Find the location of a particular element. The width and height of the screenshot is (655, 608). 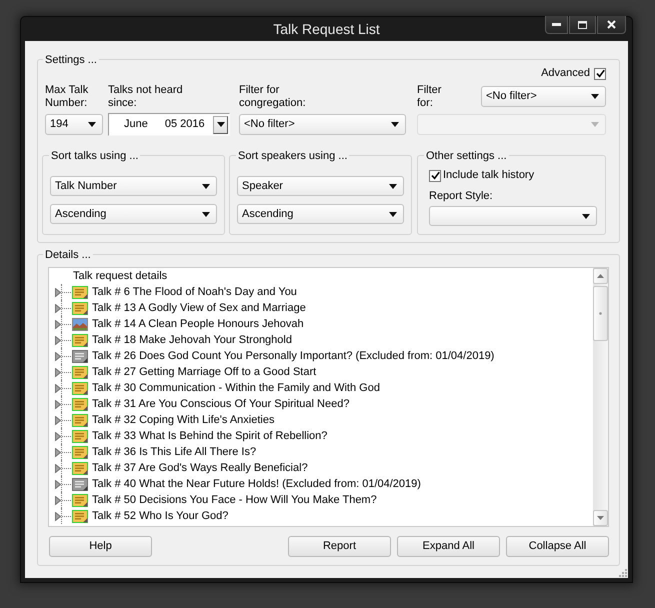

maximize-icon is located at coordinates (582, 24).